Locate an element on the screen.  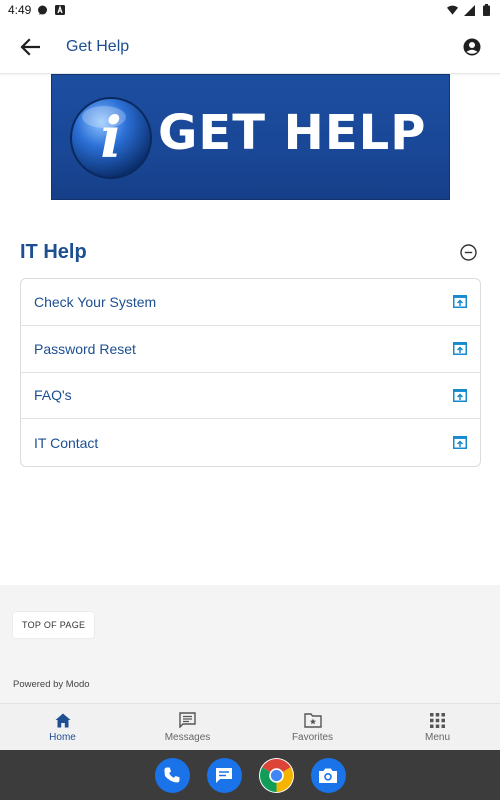
camera-icon is located at coordinates (328, 775).